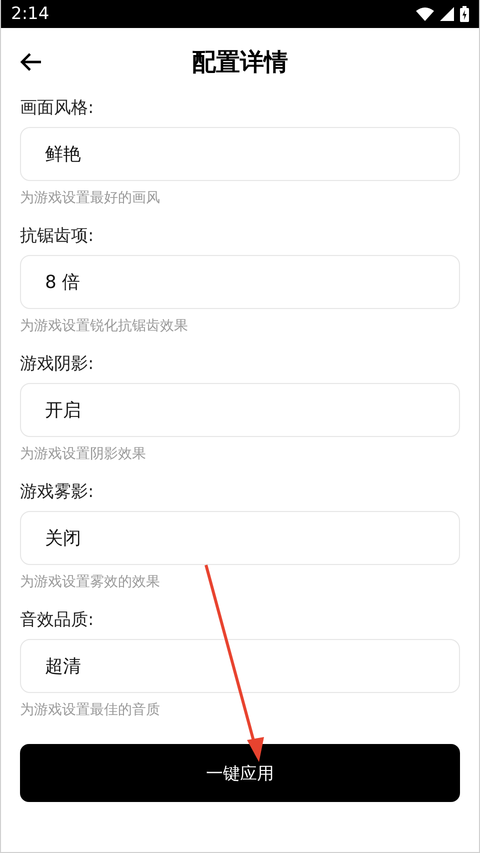  I want to click on setting-hint: 为游戏设置阴影效果, so click(83, 454).